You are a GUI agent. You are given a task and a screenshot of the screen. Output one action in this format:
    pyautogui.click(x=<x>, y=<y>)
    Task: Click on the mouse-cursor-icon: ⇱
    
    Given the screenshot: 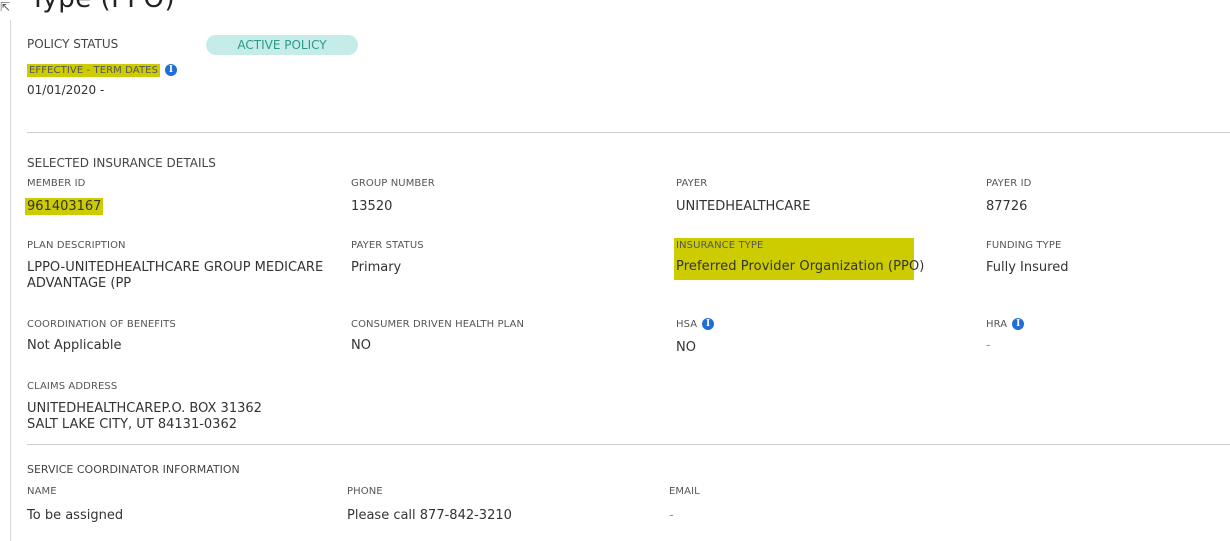 What is the action you would take?
    pyautogui.click(x=5, y=7)
    